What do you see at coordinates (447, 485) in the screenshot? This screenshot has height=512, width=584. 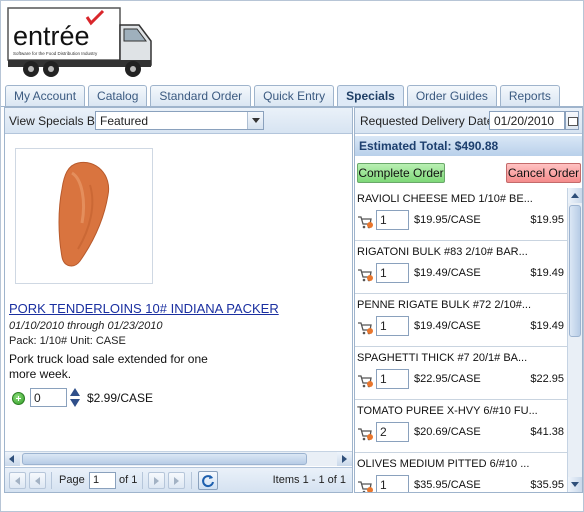 I see `order-item-unit-price: $35.95/CASE` at bounding box center [447, 485].